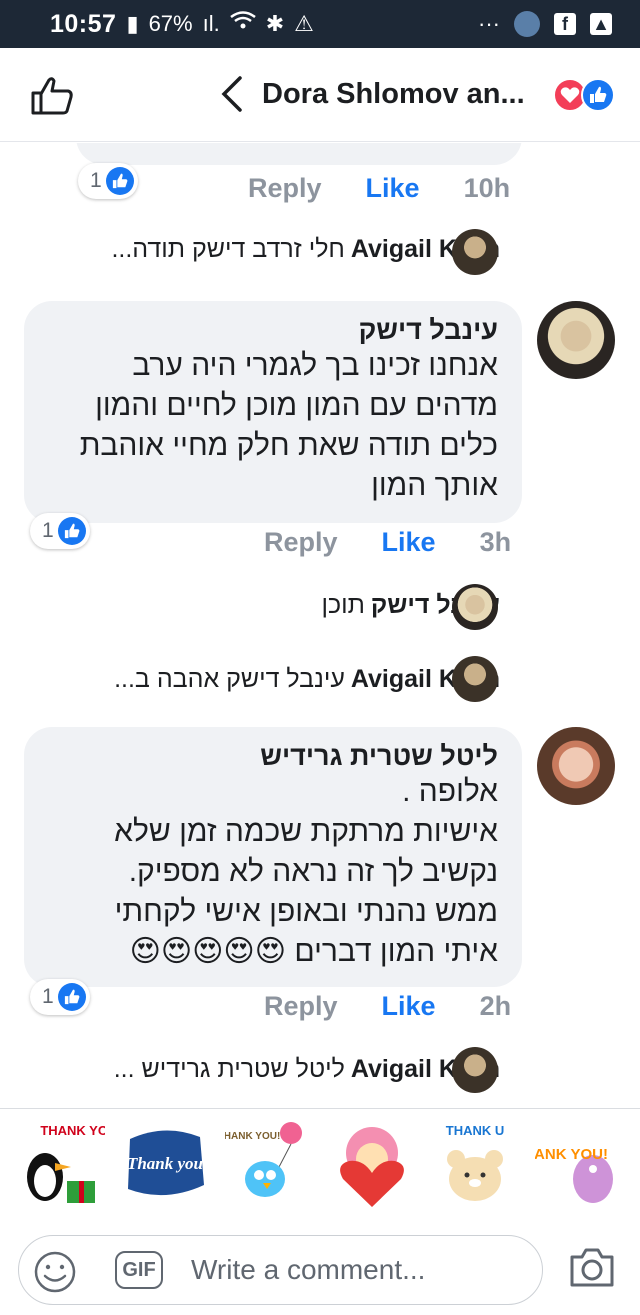  I want to click on comment-actions-top: Reply Like 10h, so click(379, 188).